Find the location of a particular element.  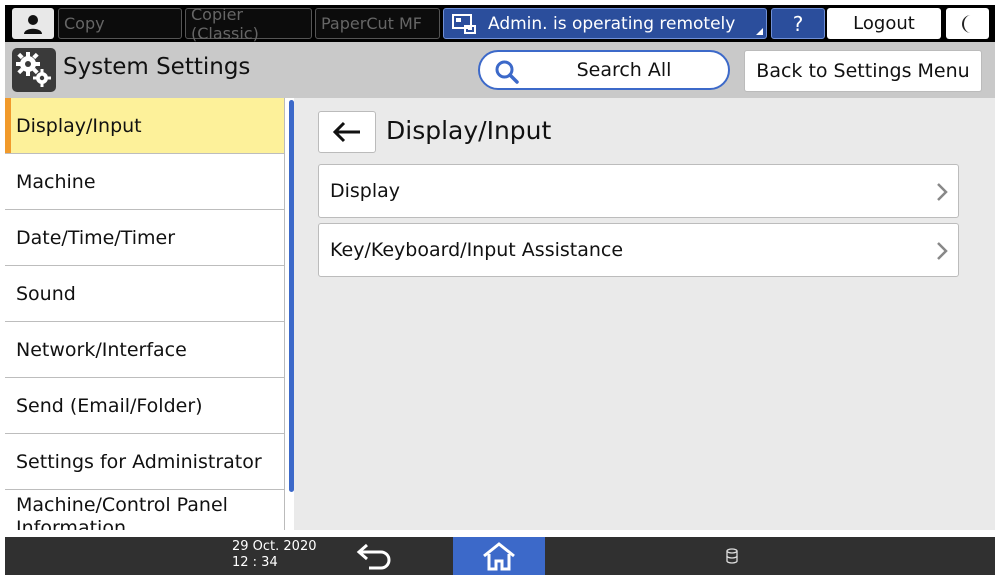

menu-row-label: Display is located at coordinates (365, 191).